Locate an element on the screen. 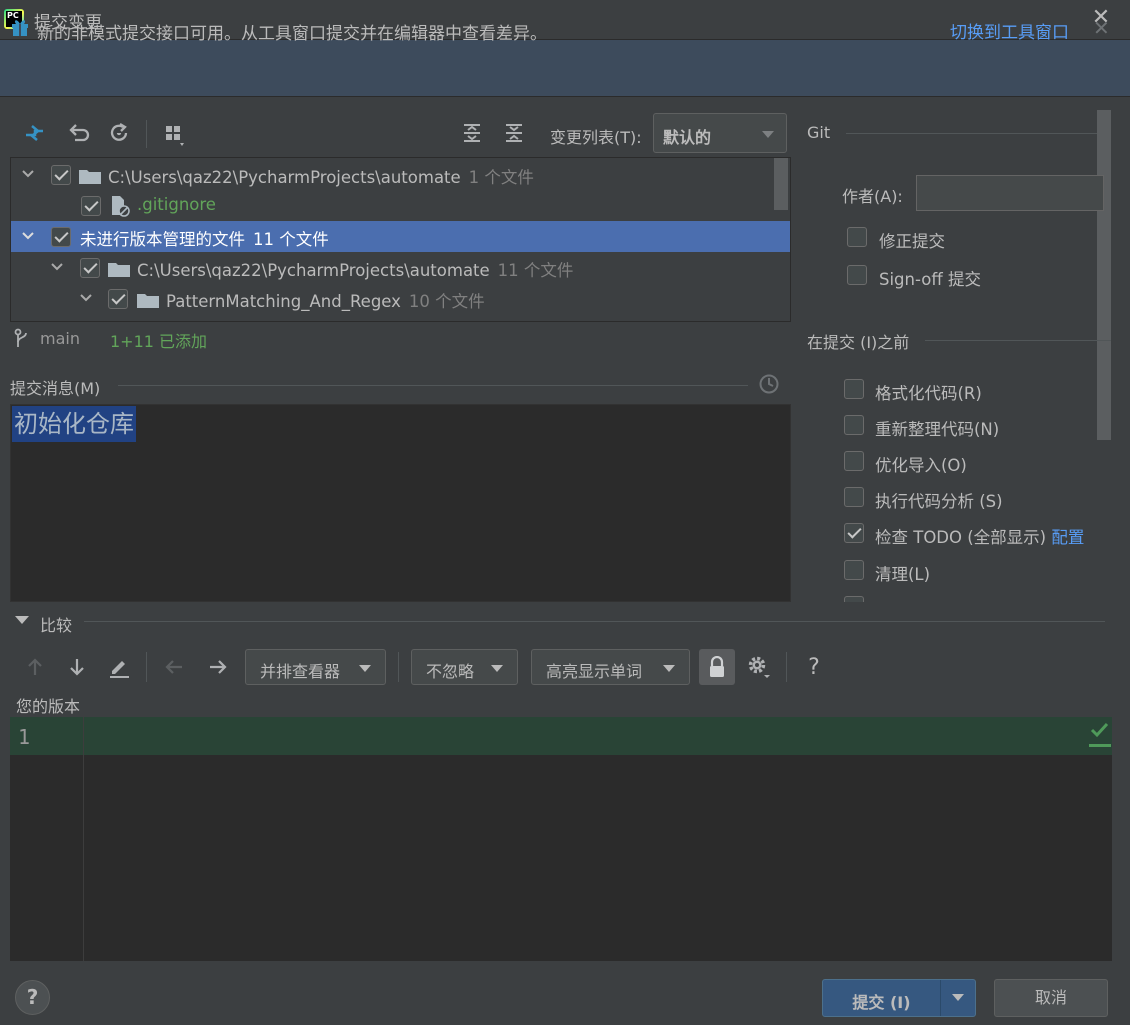 This screenshot has width=1130, height=1025. switch-to-tool-window-link: 切换到工具窗口 is located at coordinates (1009, 30).